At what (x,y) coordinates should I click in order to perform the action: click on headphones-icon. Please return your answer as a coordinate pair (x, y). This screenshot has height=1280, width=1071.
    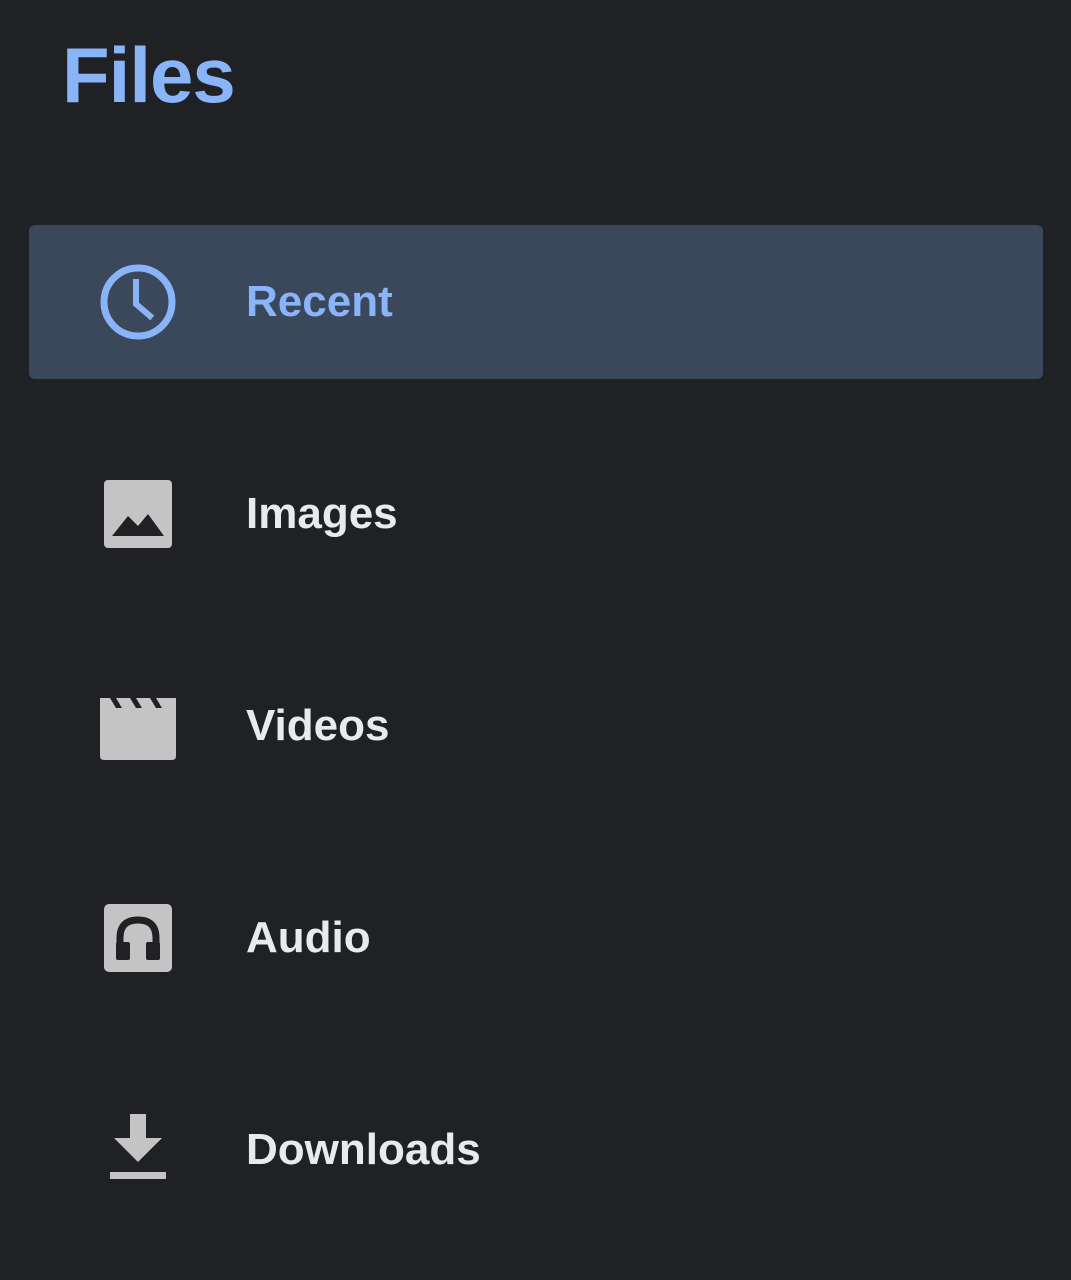
    Looking at the image, I should click on (138, 938).